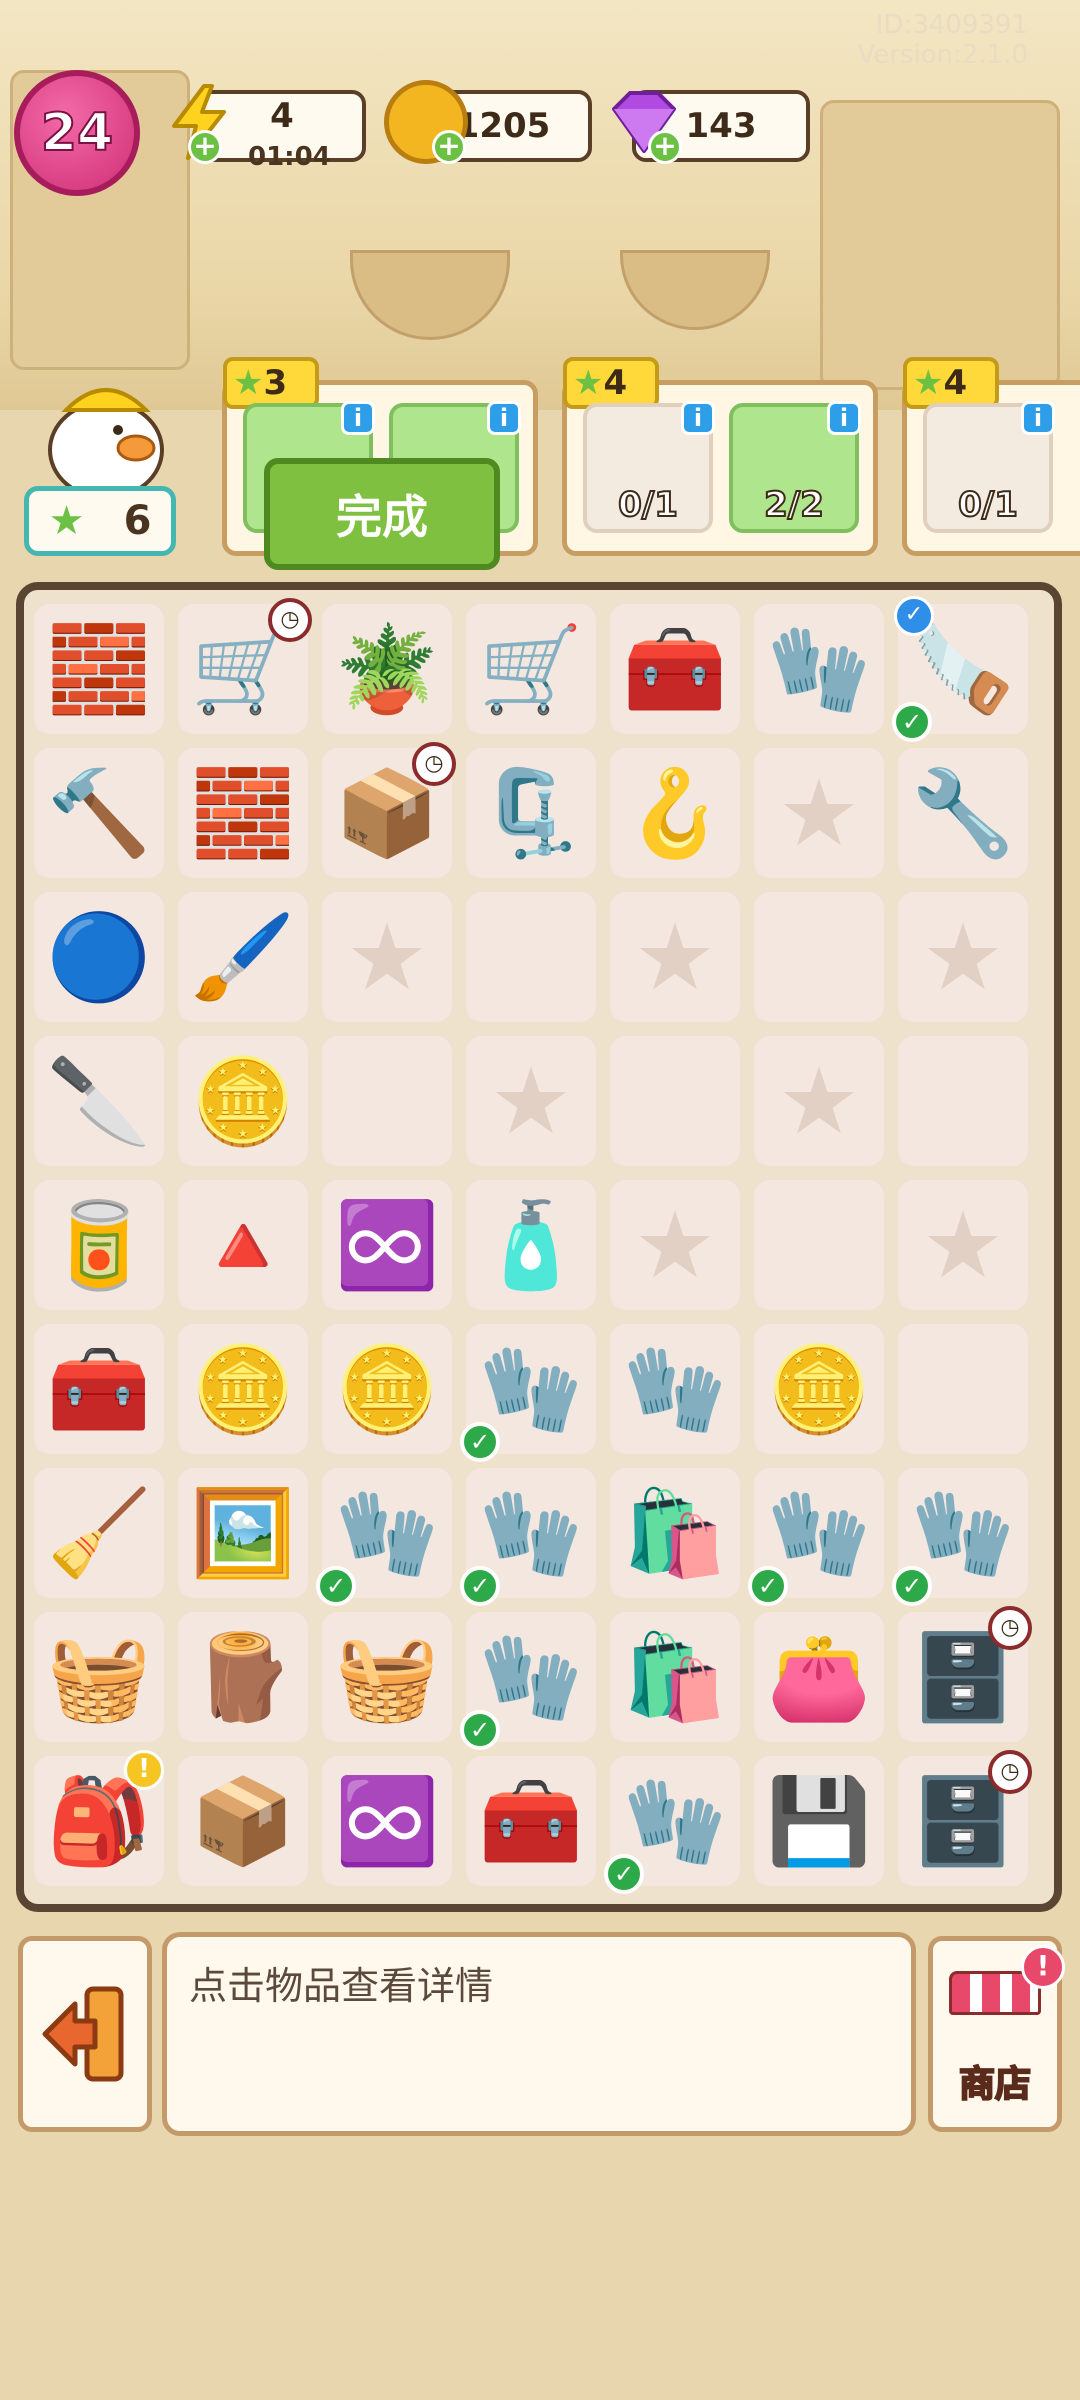  Describe the element at coordinates (942, 55) in the screenshot. I see `version-label: Version:2.1.0` at that location.